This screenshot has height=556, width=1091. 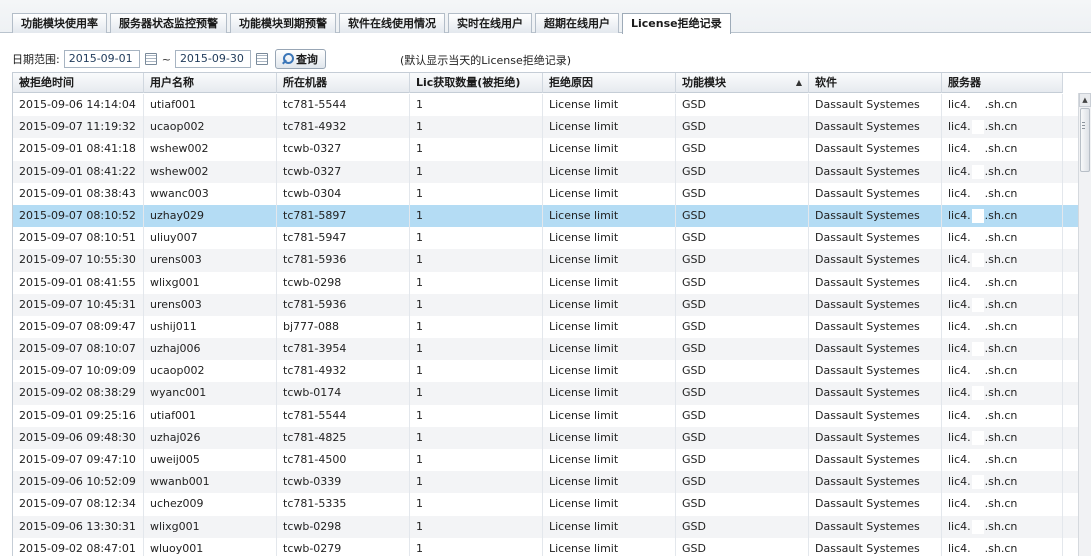 What do you see at coordinates (490, 23) in the screenshot?
I see `tab-realtime-online-users: 实时在线用户` at bounding box center [490, 23].